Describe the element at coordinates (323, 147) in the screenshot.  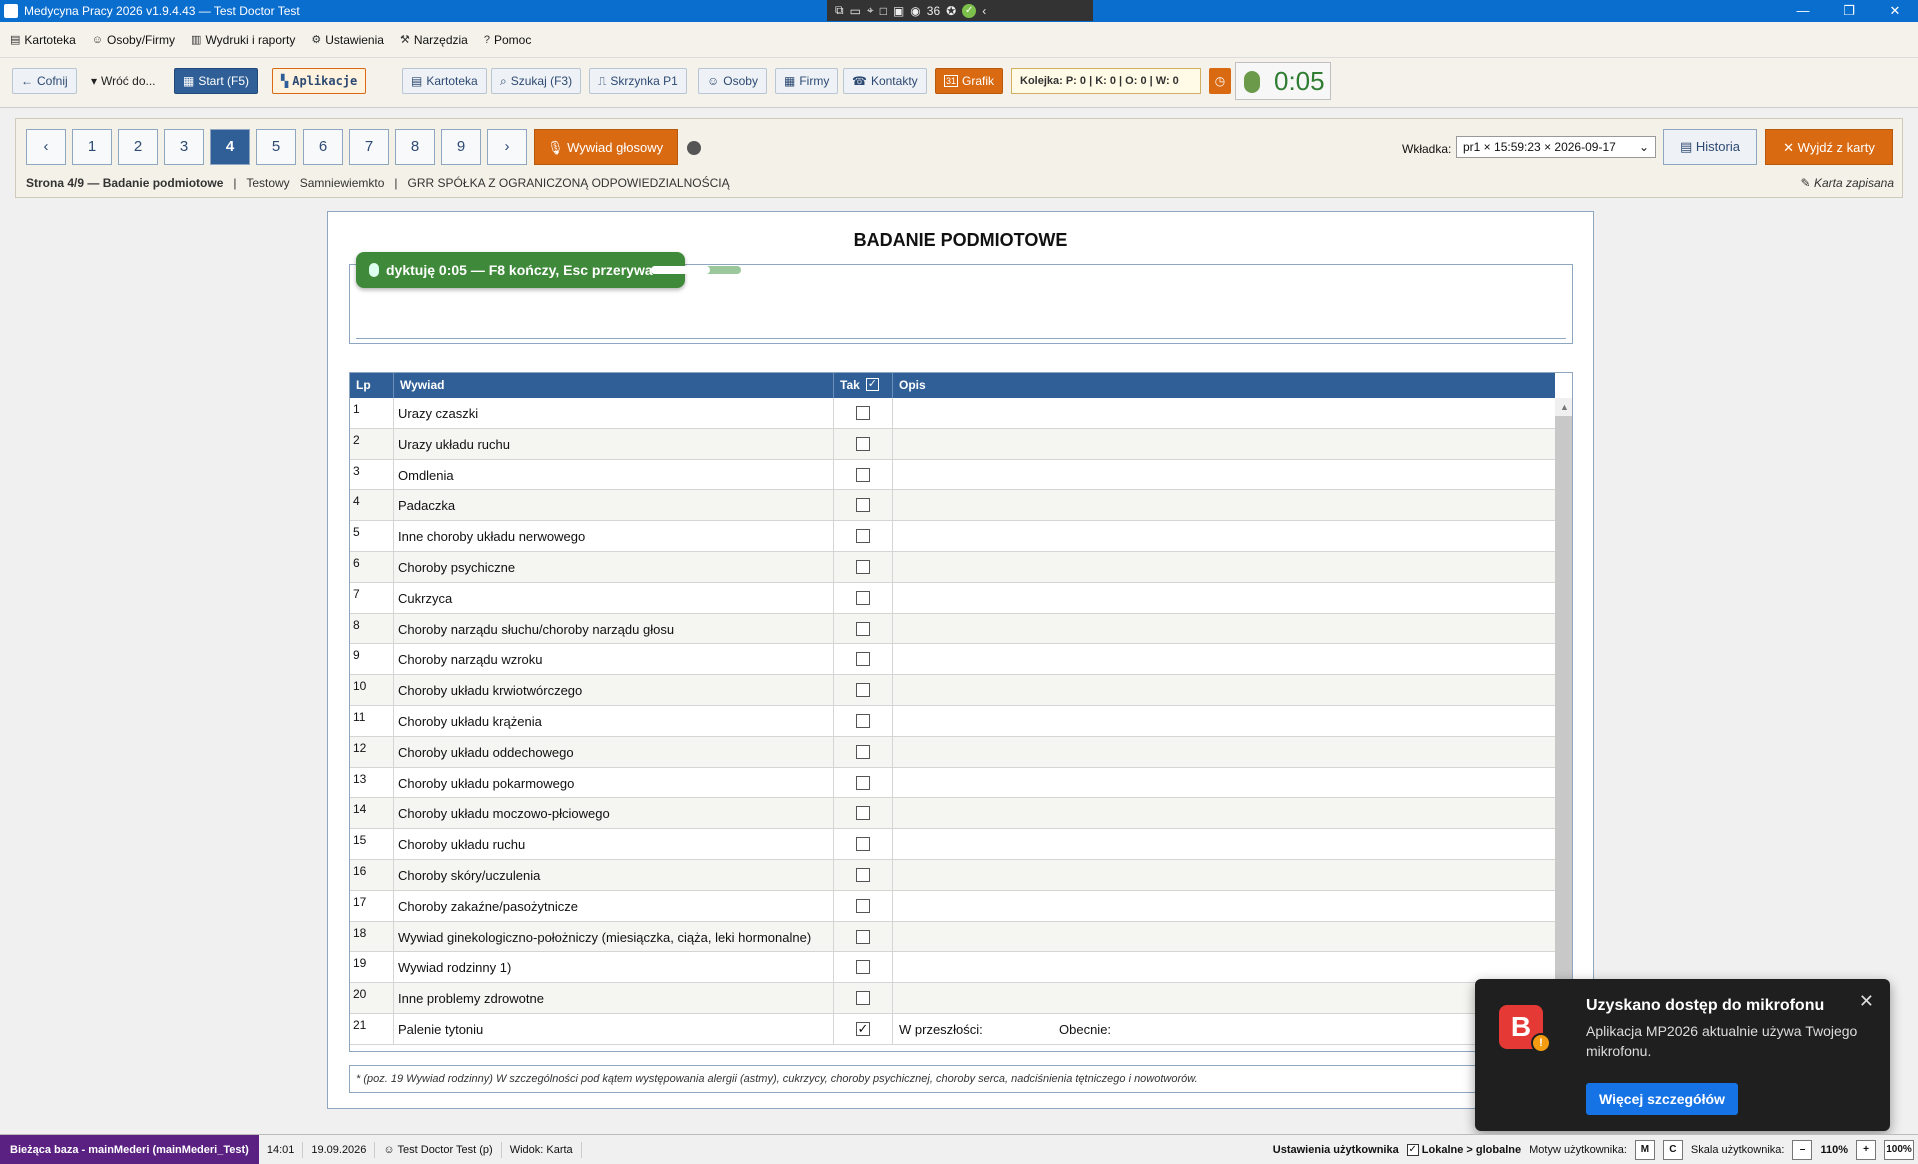
I see `page-6: 6` at that location.